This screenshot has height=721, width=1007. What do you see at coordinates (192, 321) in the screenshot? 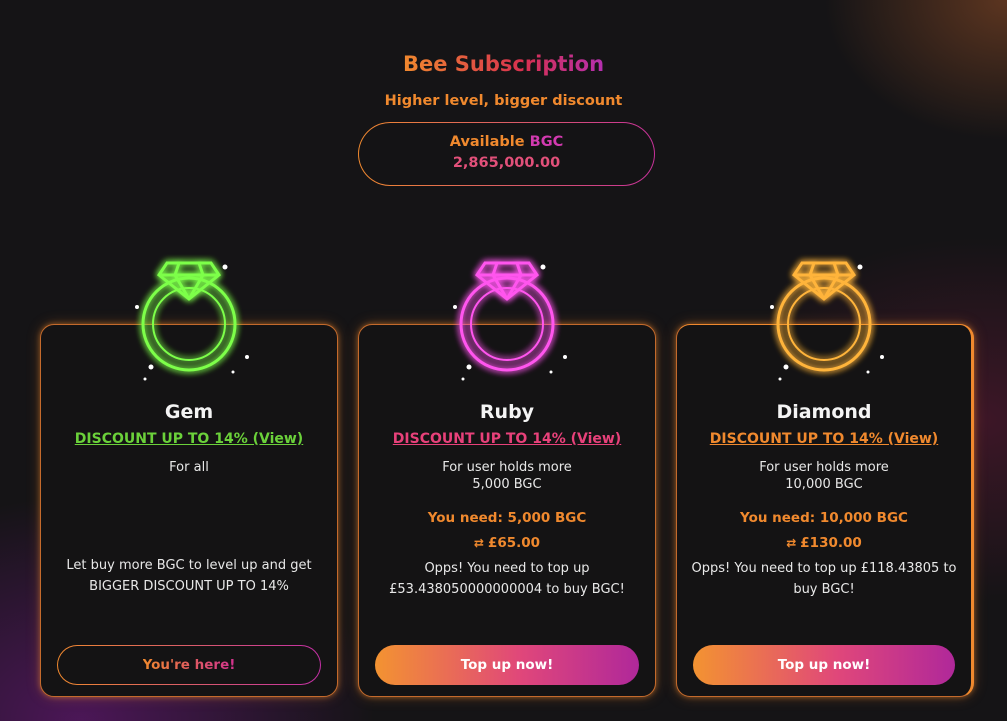
I see `green-diamond-ring-icon` at bounding box center [192, 321].